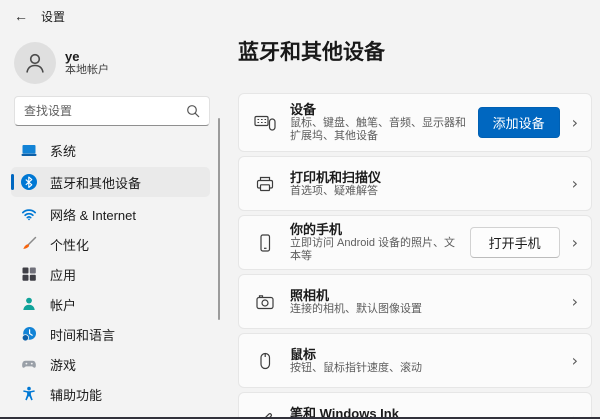 The height and width of the screenshot is (419, 600). What do you see at coordinates (70, 245) in the screenshot?
I see `sidebar-item-label: 个性化` at bounding box center [70, 245].